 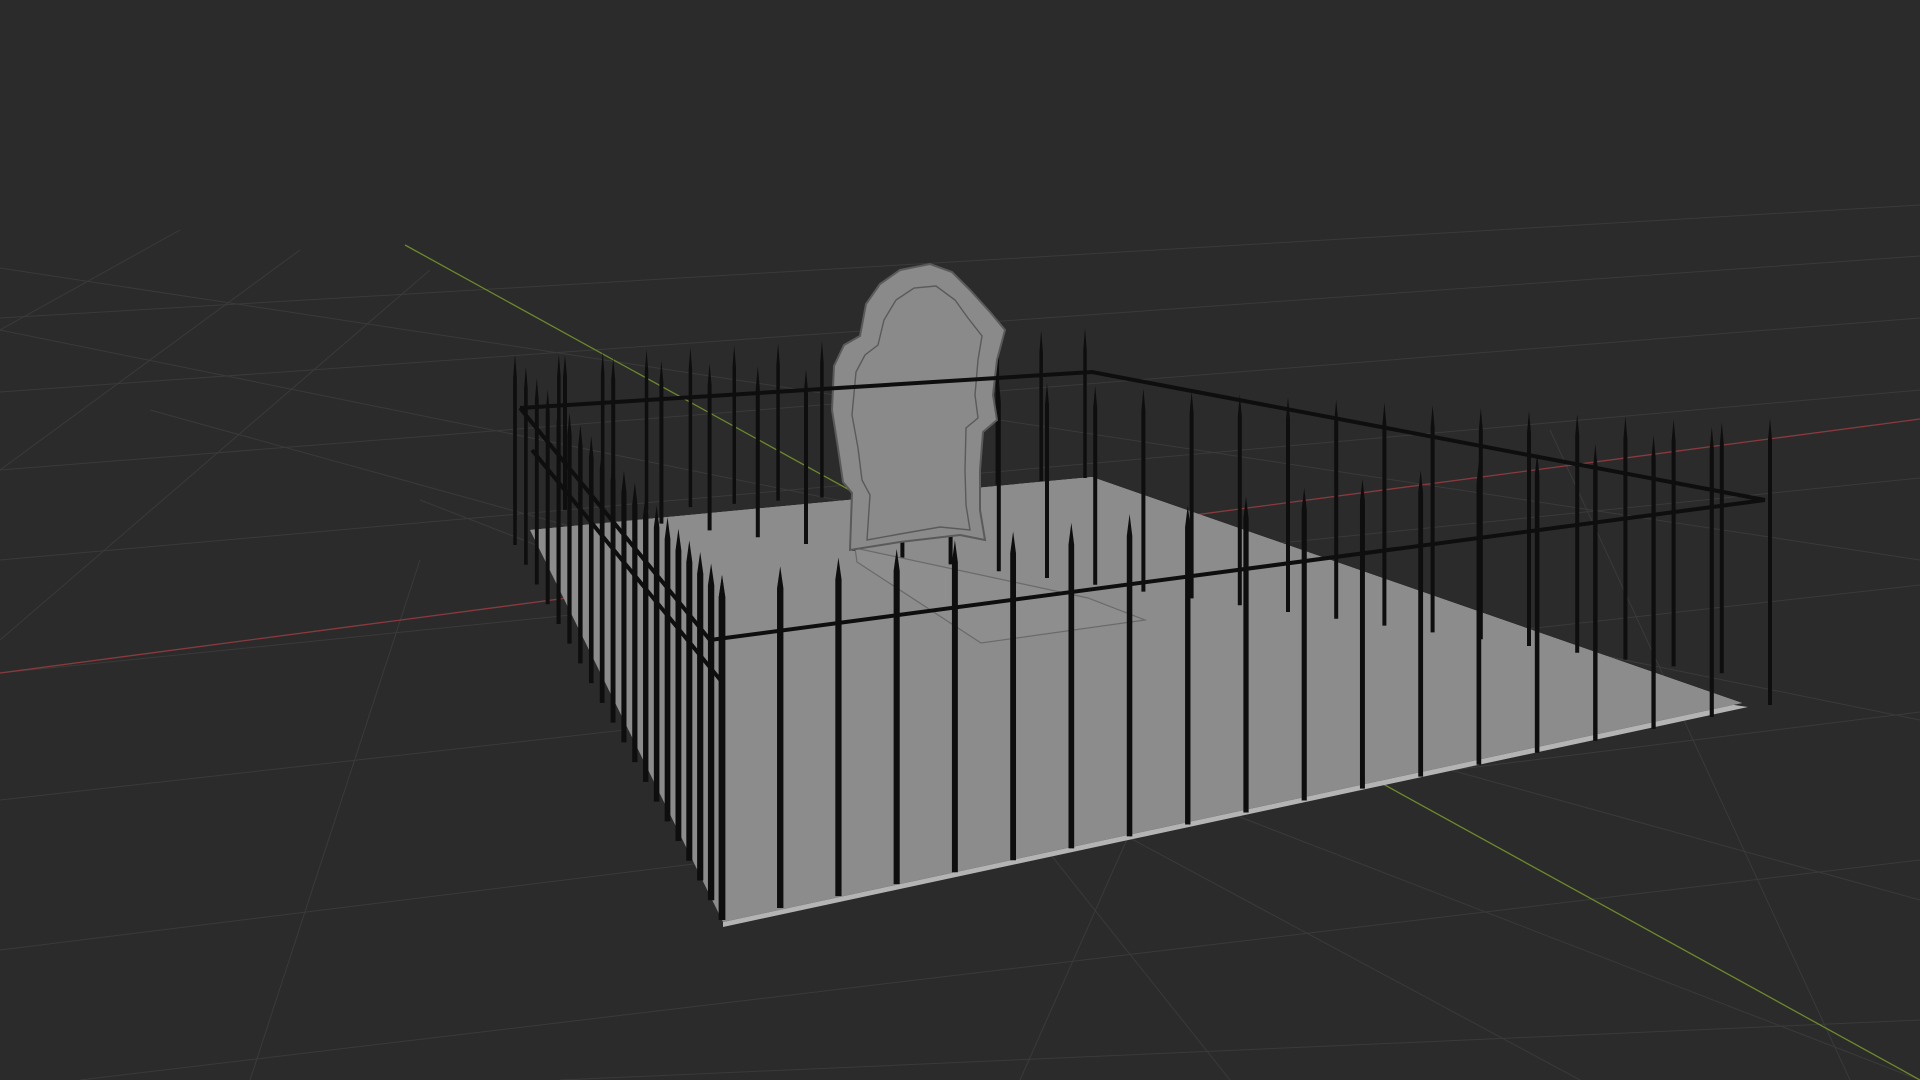 What do you see at coordinates (918, 407) in the screenshot?
I see `headstone-body` at bounding box center [918, 407].